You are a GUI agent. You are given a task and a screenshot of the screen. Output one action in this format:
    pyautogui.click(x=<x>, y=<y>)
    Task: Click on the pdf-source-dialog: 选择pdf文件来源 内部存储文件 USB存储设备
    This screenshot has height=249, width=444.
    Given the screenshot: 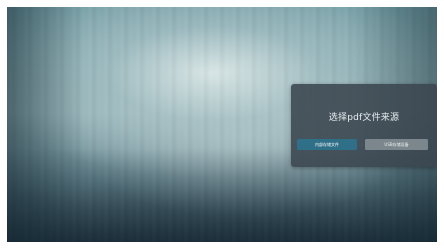 What is the action you would take?
    pyautogui.click(x=364, y=125)
    